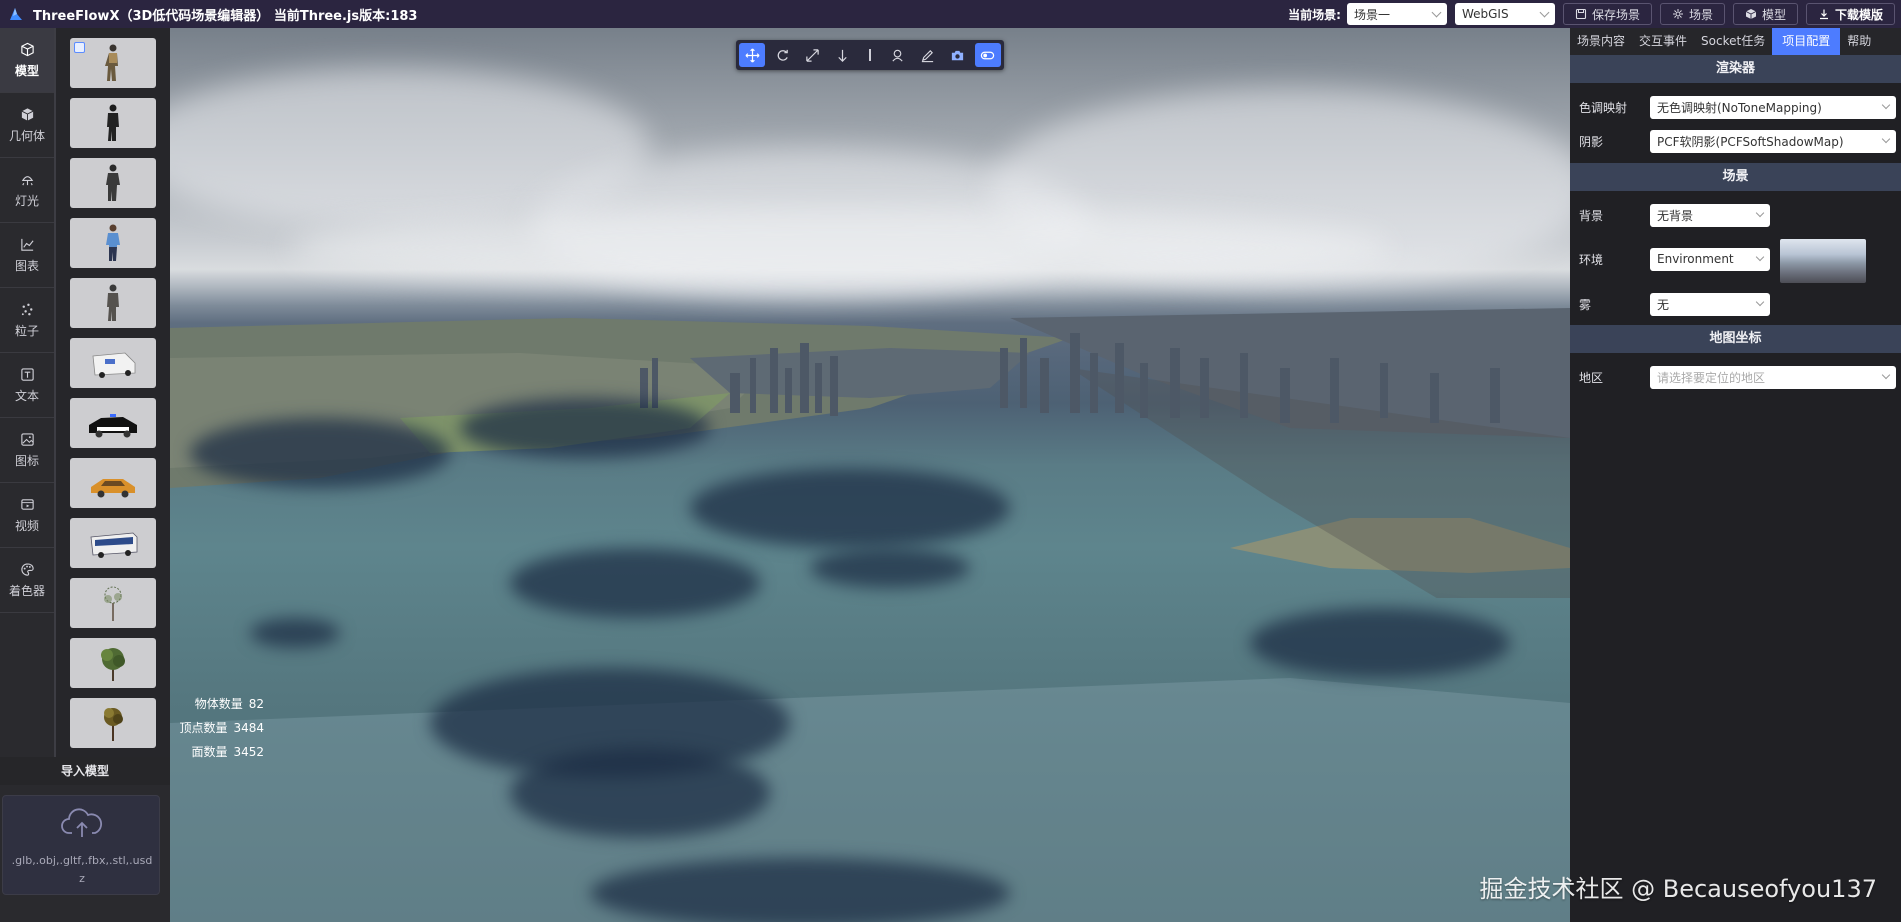  I want to click on model-thumbnail-taxi, so click(113, 483).